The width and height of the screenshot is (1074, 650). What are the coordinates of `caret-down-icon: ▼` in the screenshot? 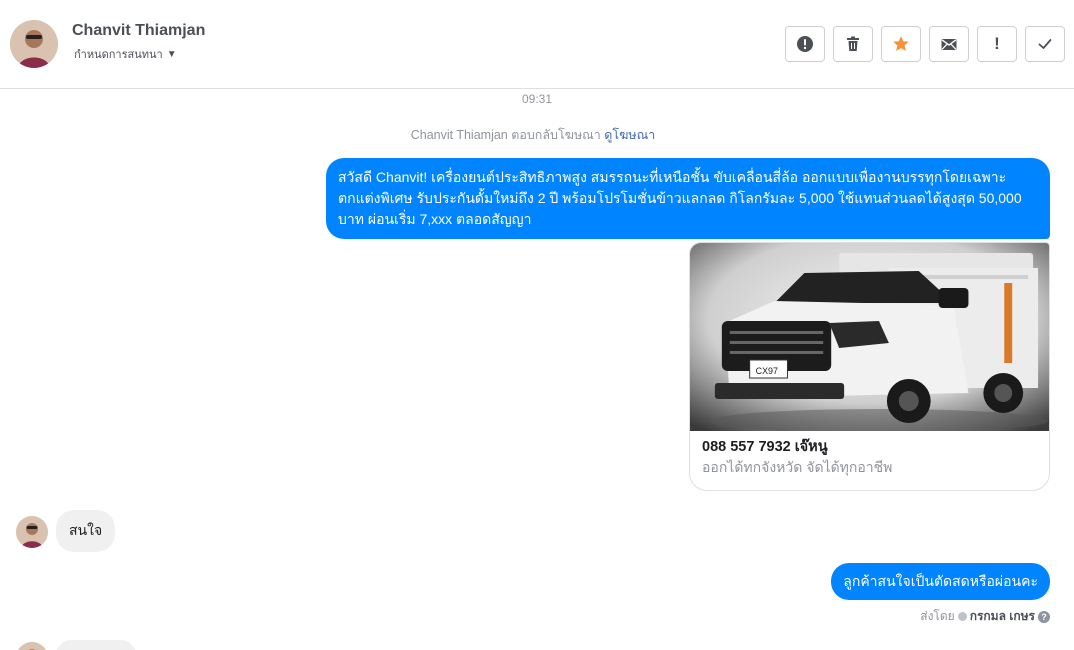 It's located at (171, 54).